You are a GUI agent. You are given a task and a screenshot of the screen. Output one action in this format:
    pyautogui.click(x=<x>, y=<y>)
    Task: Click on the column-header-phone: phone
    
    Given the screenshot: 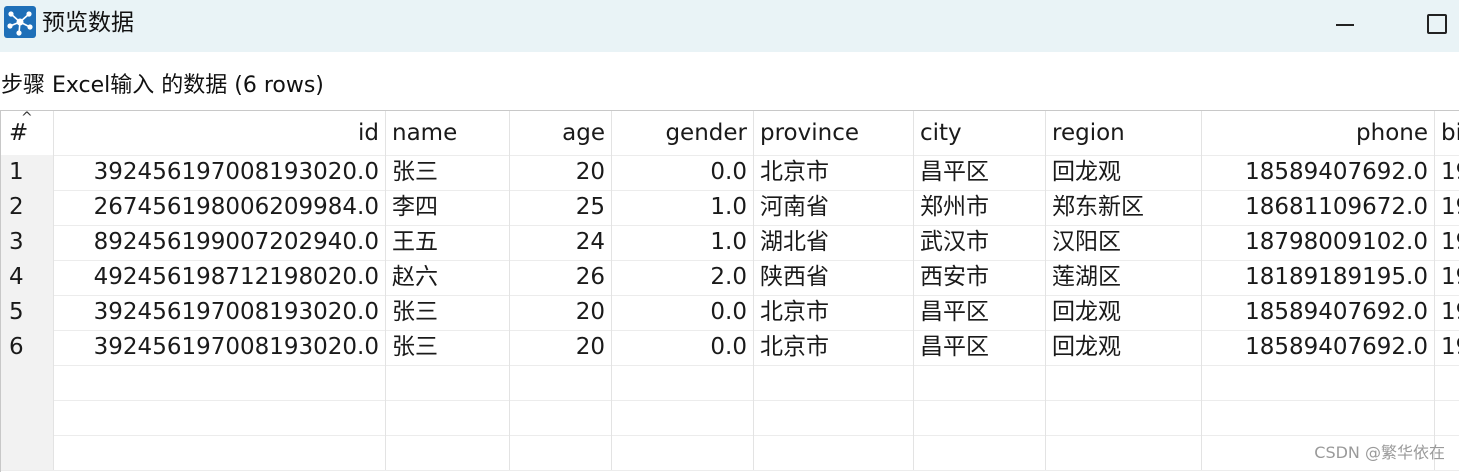 What is the action you would take?
    pyautogui.click(x=1318, y=133)
    